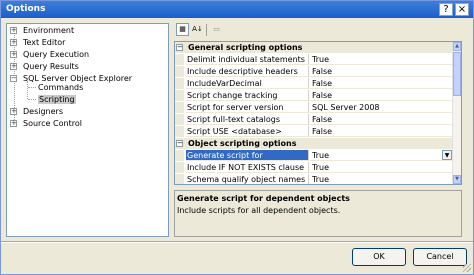  I want to click on property-name: Script USE <database>, so click(247, 131).